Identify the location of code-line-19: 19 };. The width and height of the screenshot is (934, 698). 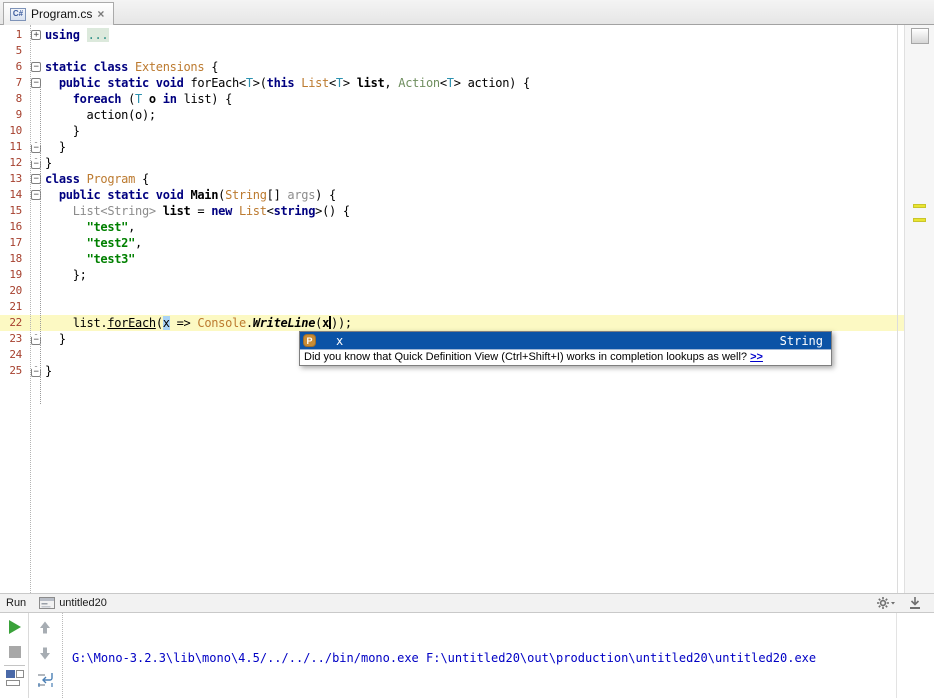
(452, 275).